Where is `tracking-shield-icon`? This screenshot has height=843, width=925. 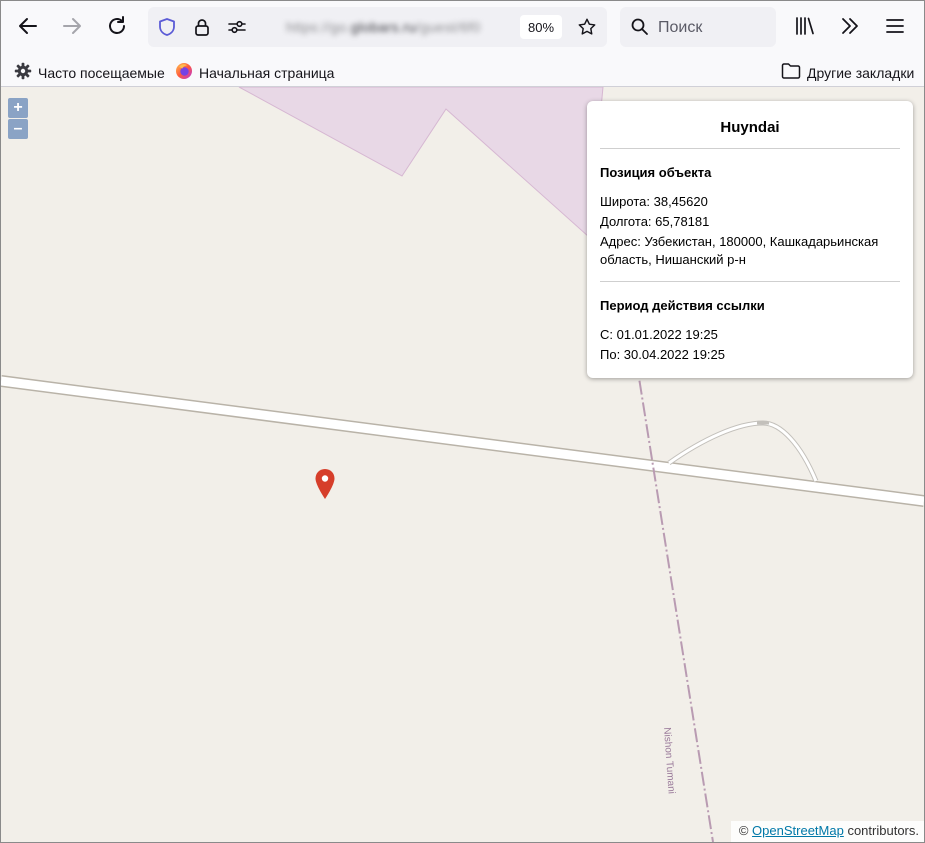 tracking-shield-icon is located at coordinates (167, 27).